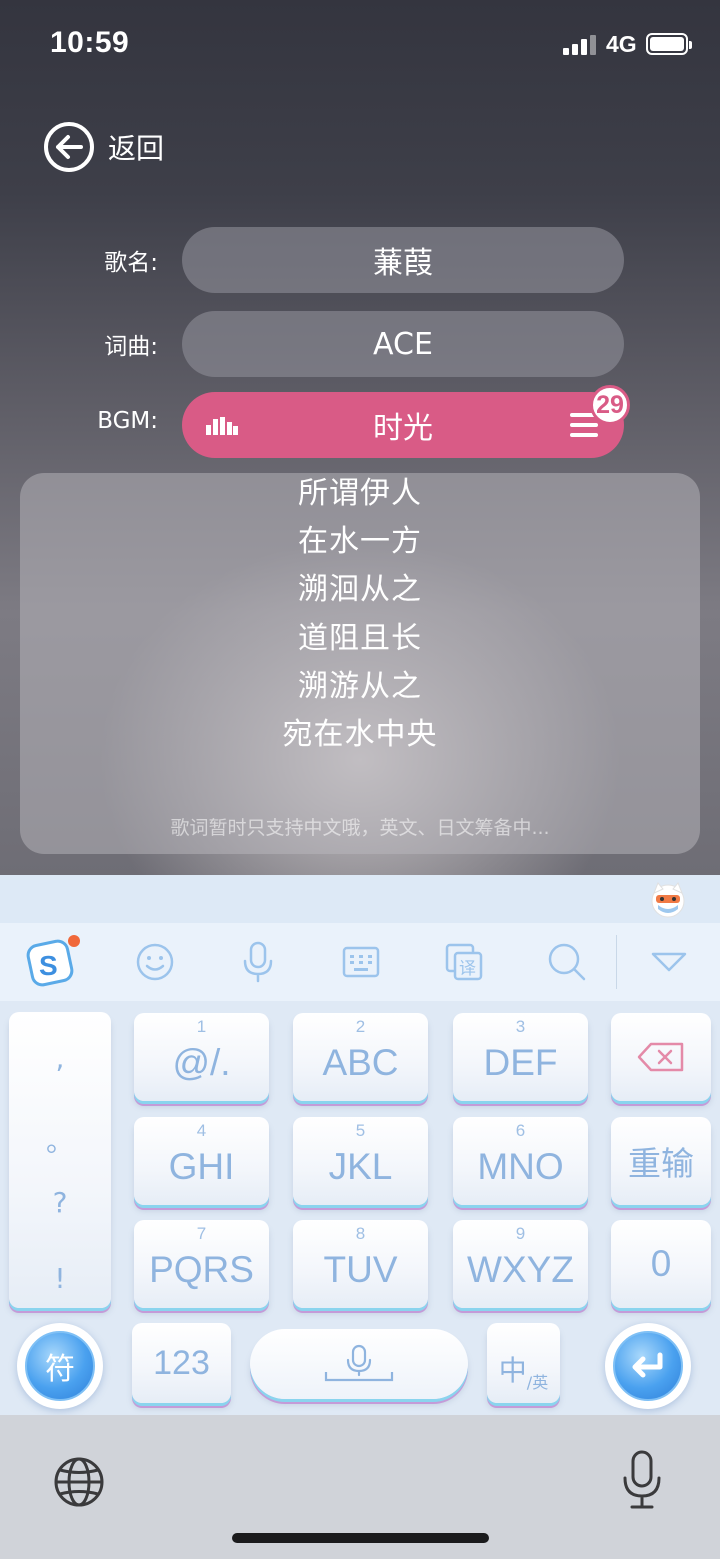  What do you see at coordinates (60, 1278) in the screenshot?
I see `punct-exclamation: !` at bounding box center [60, 1278].